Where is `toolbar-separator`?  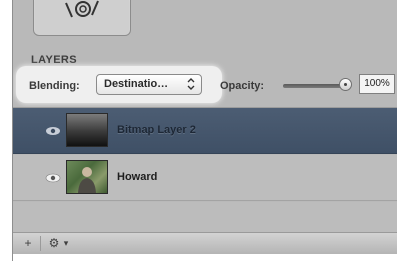
toolbar-separator is located at coordinates (40, 243).